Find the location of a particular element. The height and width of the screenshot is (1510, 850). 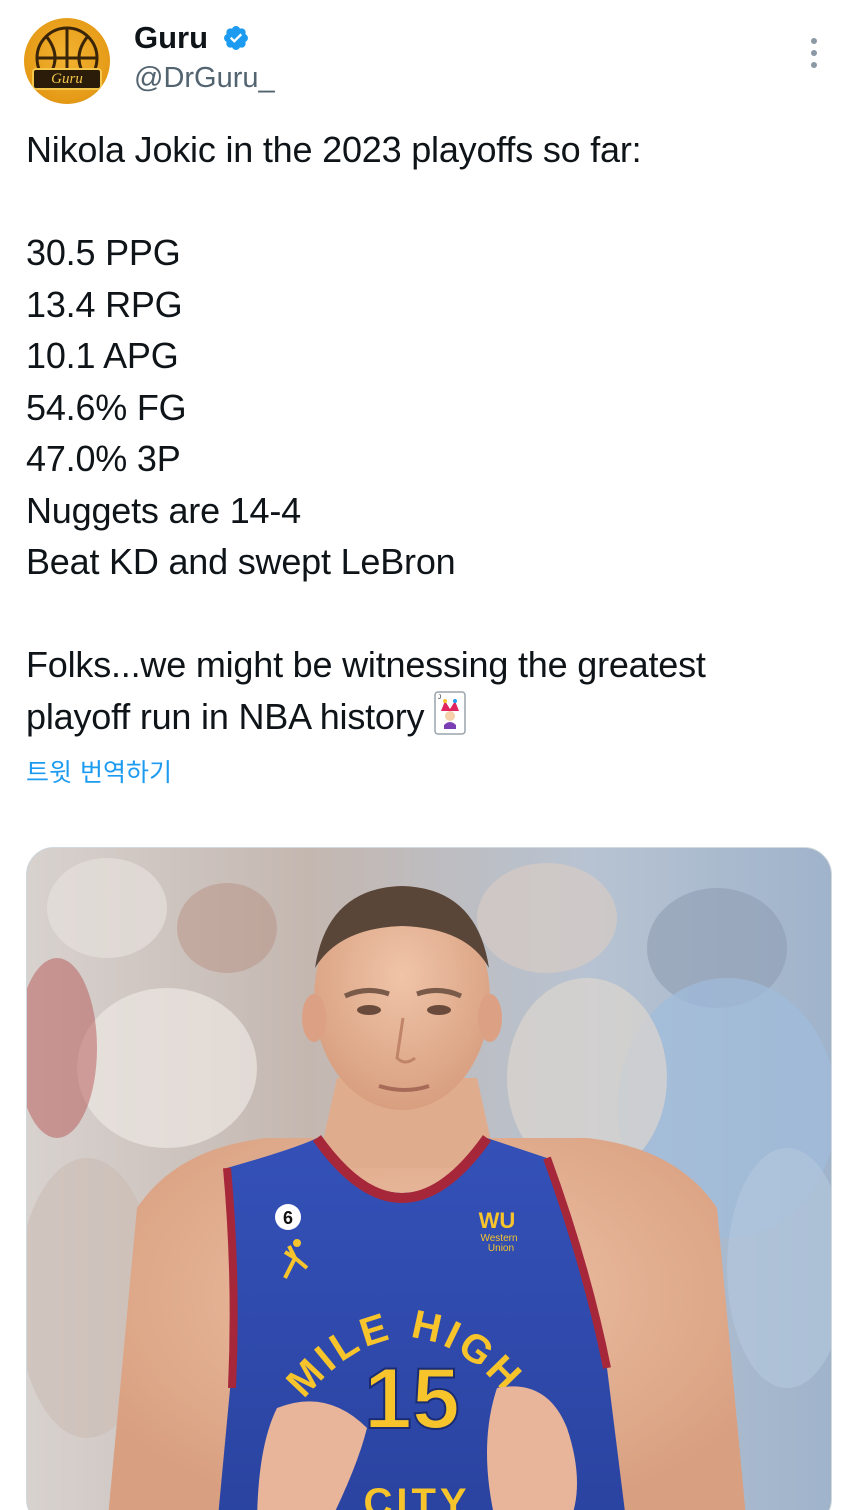

more-options-icon is located at coordinates (814, 53).